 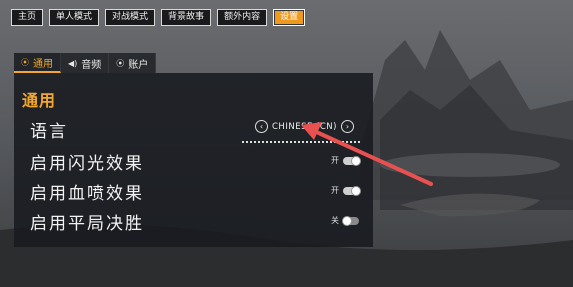 I want to click on flash-toggle, so click(x=352, y=160).